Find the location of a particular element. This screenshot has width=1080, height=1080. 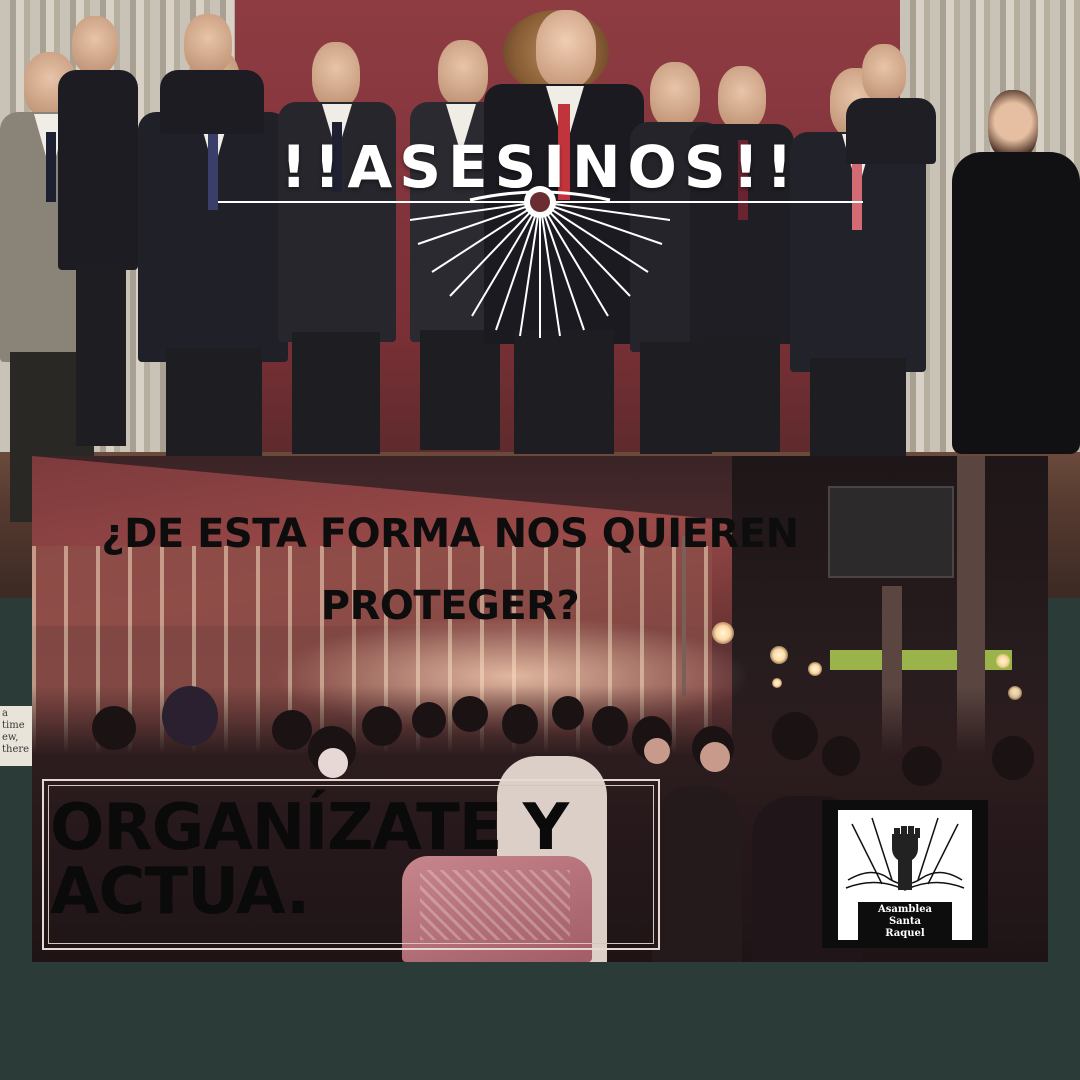

logo-panel: Asamblea Santa Raquel is located at coordinates (905, 875).